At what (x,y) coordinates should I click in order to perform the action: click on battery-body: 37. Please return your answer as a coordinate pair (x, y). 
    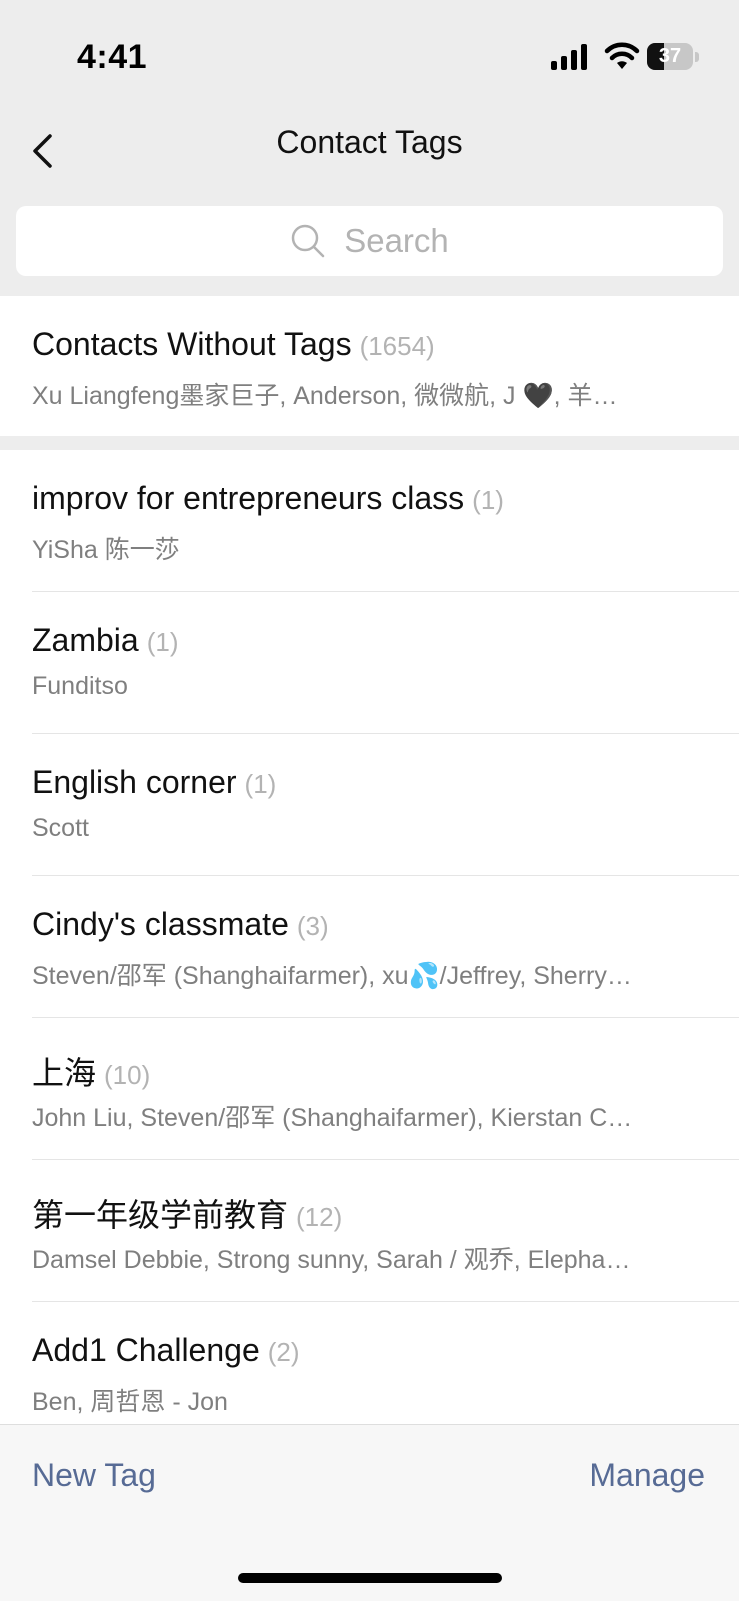
    Looking at the image, I should click on (670, 56).